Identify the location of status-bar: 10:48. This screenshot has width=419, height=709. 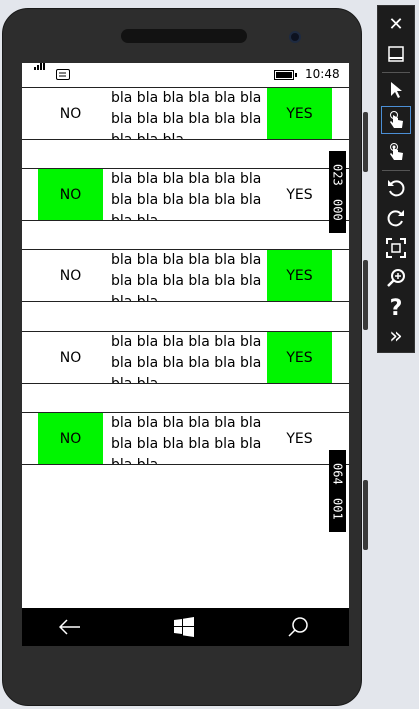
(185, 75).